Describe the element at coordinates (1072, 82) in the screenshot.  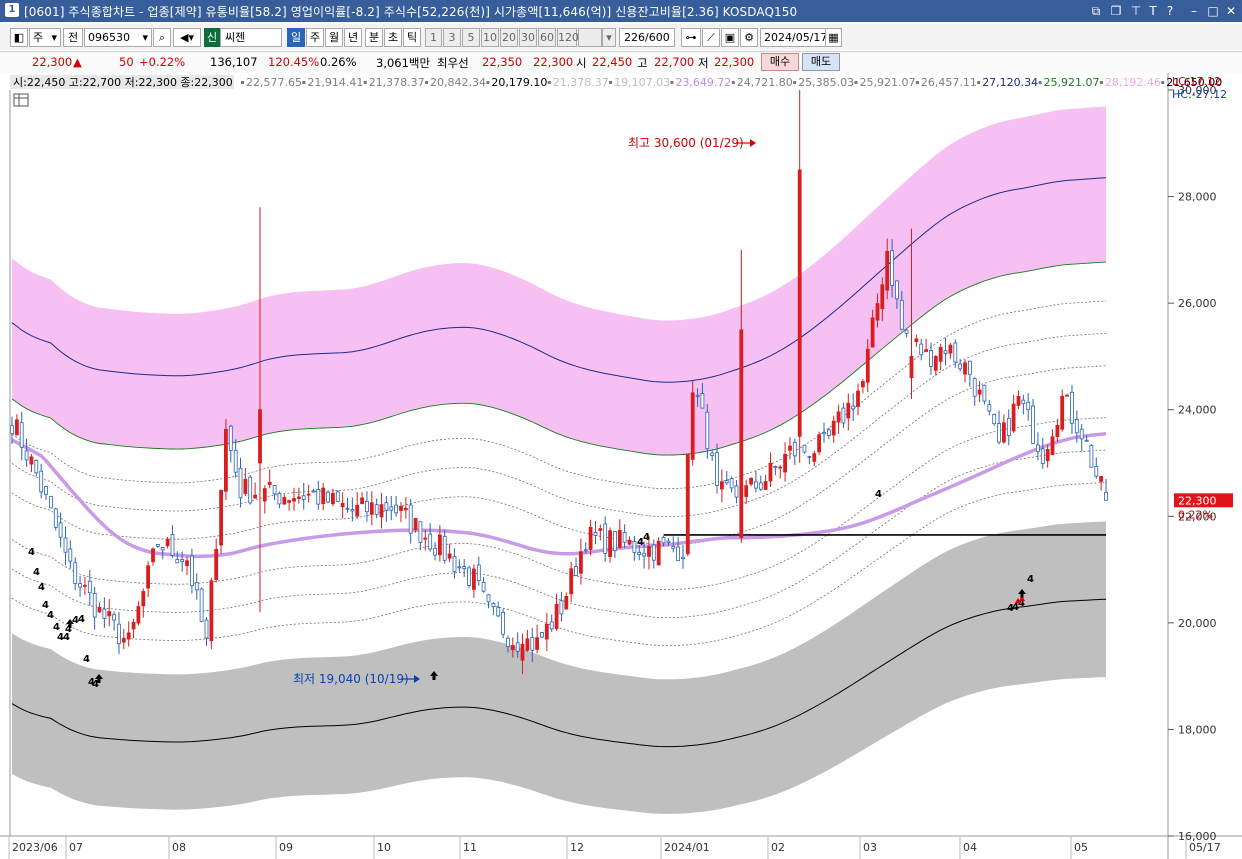
I see `indicator-value-13: 25,921.07` at that location.